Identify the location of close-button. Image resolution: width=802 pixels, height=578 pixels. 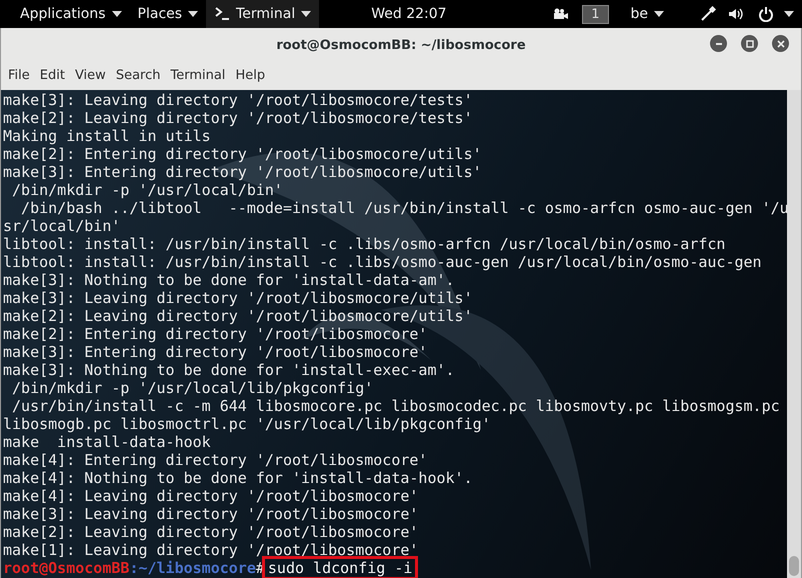
(780, 43).